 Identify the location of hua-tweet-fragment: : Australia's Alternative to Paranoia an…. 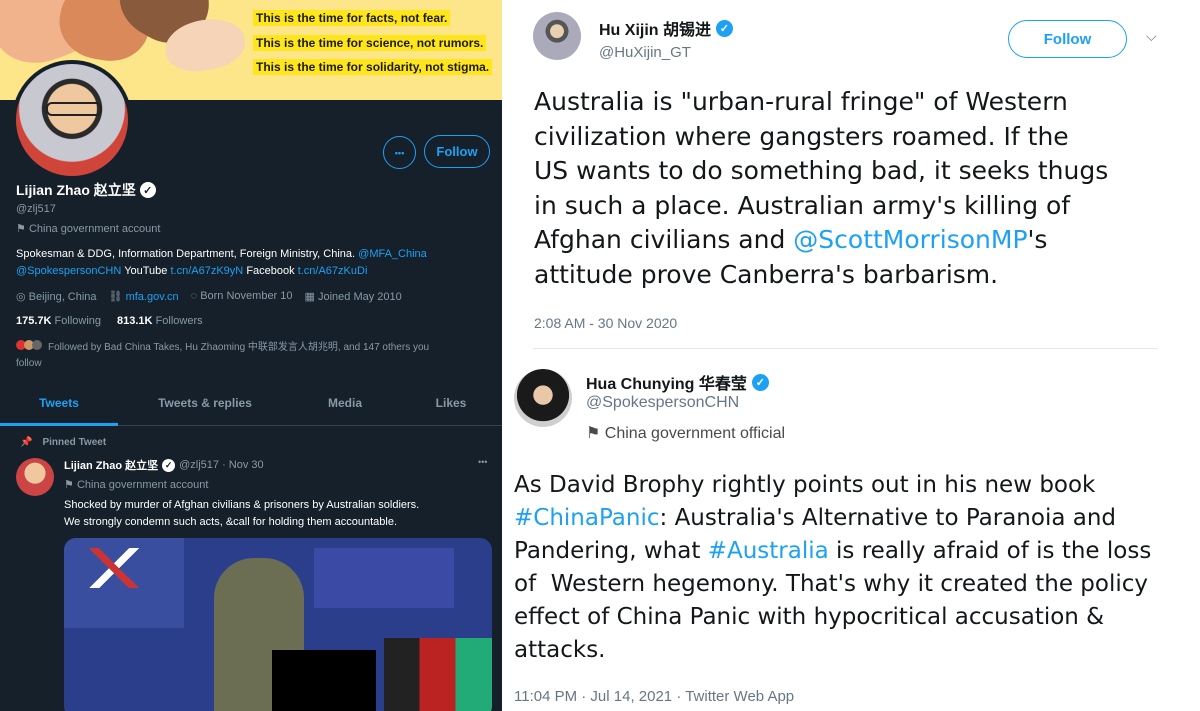
(888, 518).